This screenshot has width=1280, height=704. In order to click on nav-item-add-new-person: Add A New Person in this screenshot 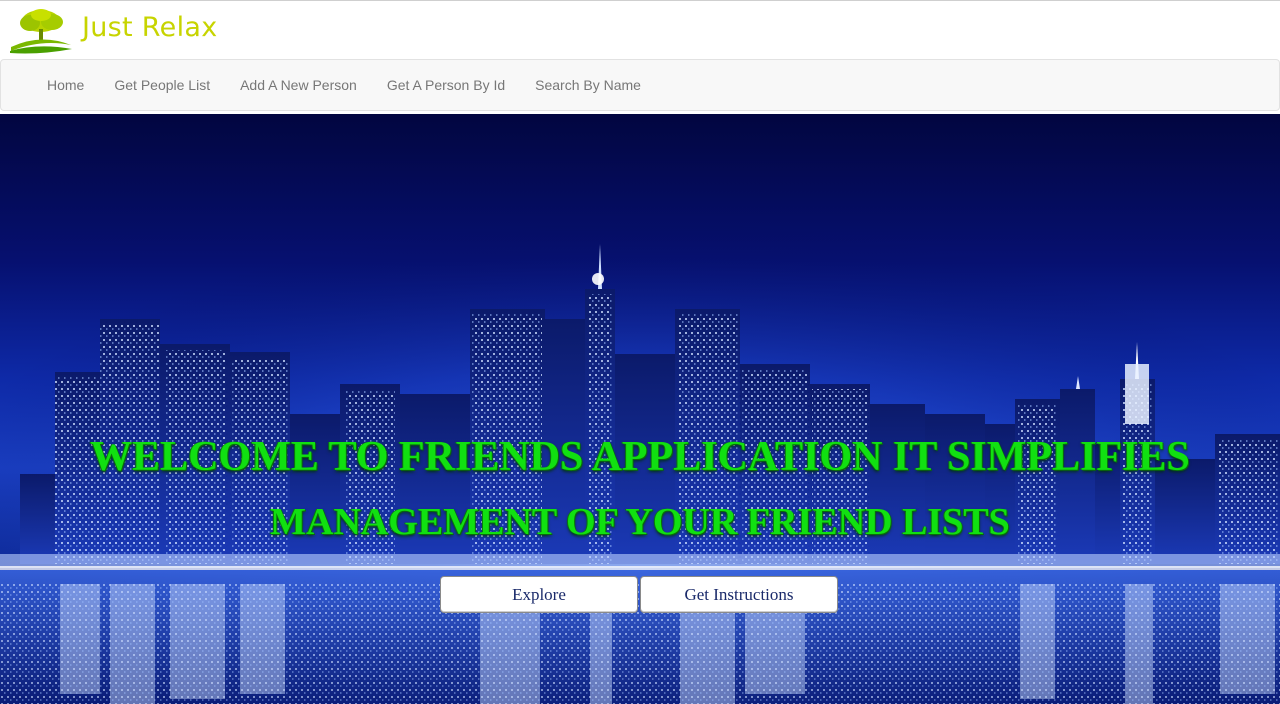, I will do `click(298, 85)`.